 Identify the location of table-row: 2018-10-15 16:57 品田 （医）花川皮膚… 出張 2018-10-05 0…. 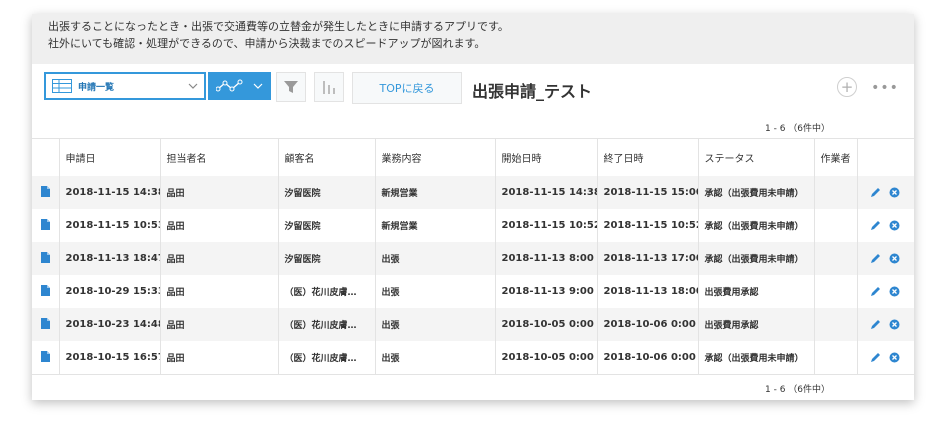
(473, 358).